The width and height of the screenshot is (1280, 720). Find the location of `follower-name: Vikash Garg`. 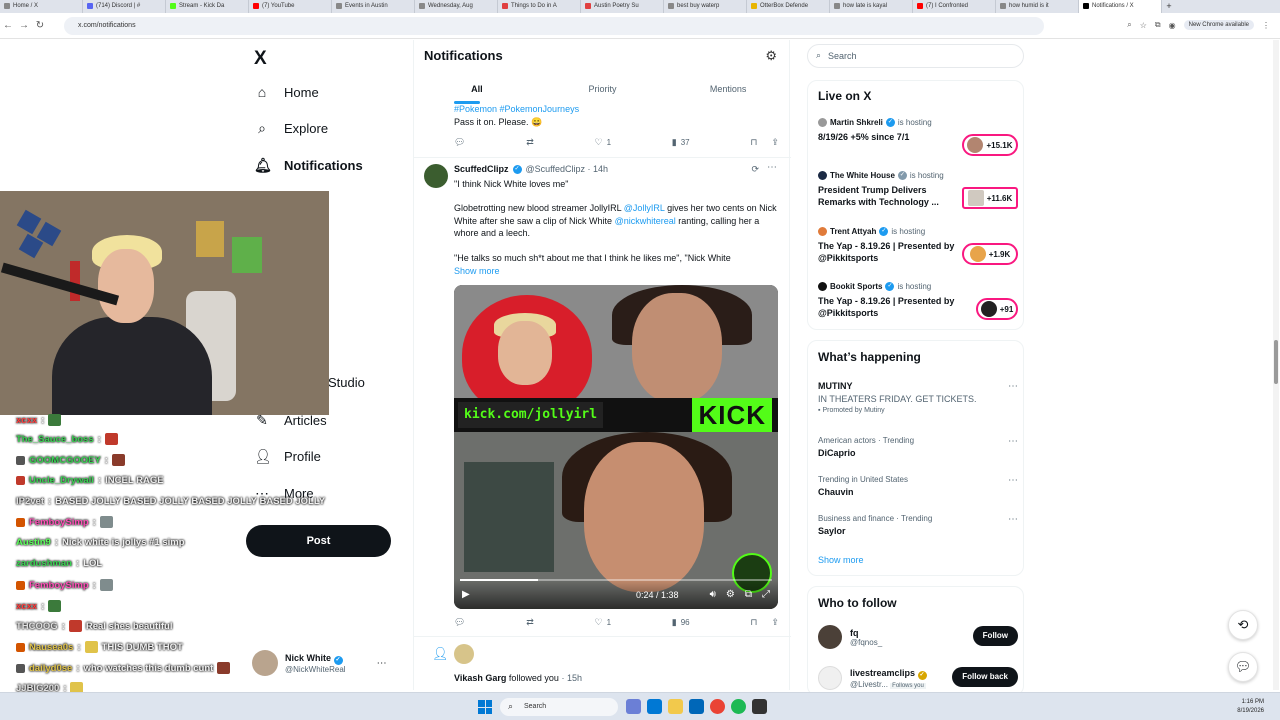

follower-name: Vikash Garg is located at coordinates (480, 678).